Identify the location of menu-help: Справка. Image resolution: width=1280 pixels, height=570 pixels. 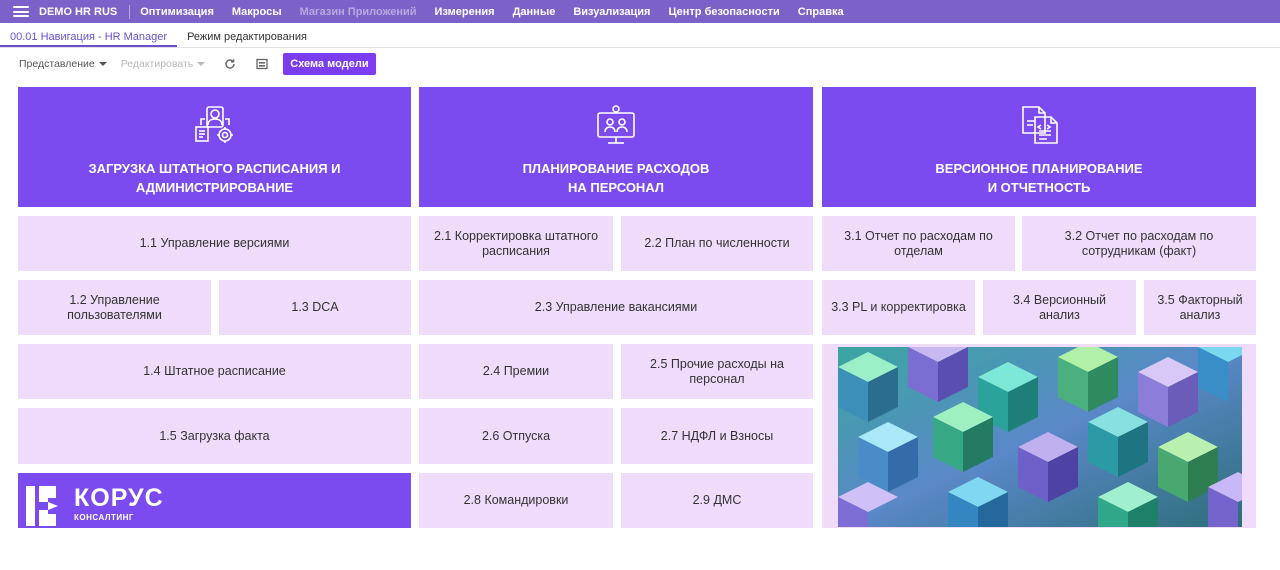
(821, 12).